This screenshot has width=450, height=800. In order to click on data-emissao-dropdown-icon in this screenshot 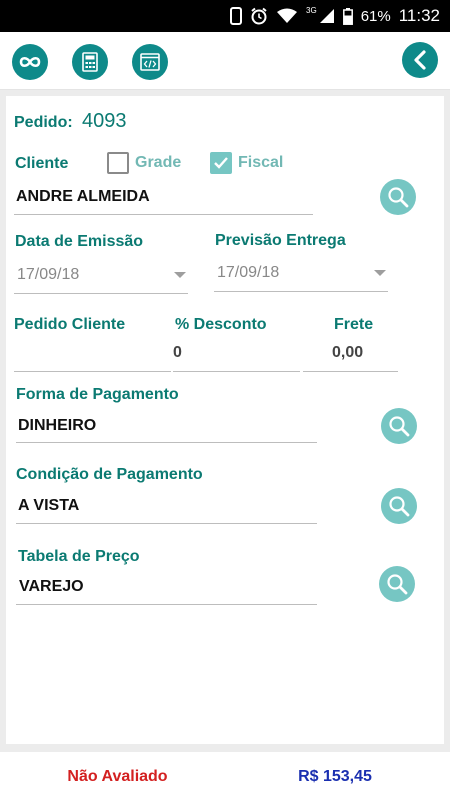, I will do `click(180, 275)`.